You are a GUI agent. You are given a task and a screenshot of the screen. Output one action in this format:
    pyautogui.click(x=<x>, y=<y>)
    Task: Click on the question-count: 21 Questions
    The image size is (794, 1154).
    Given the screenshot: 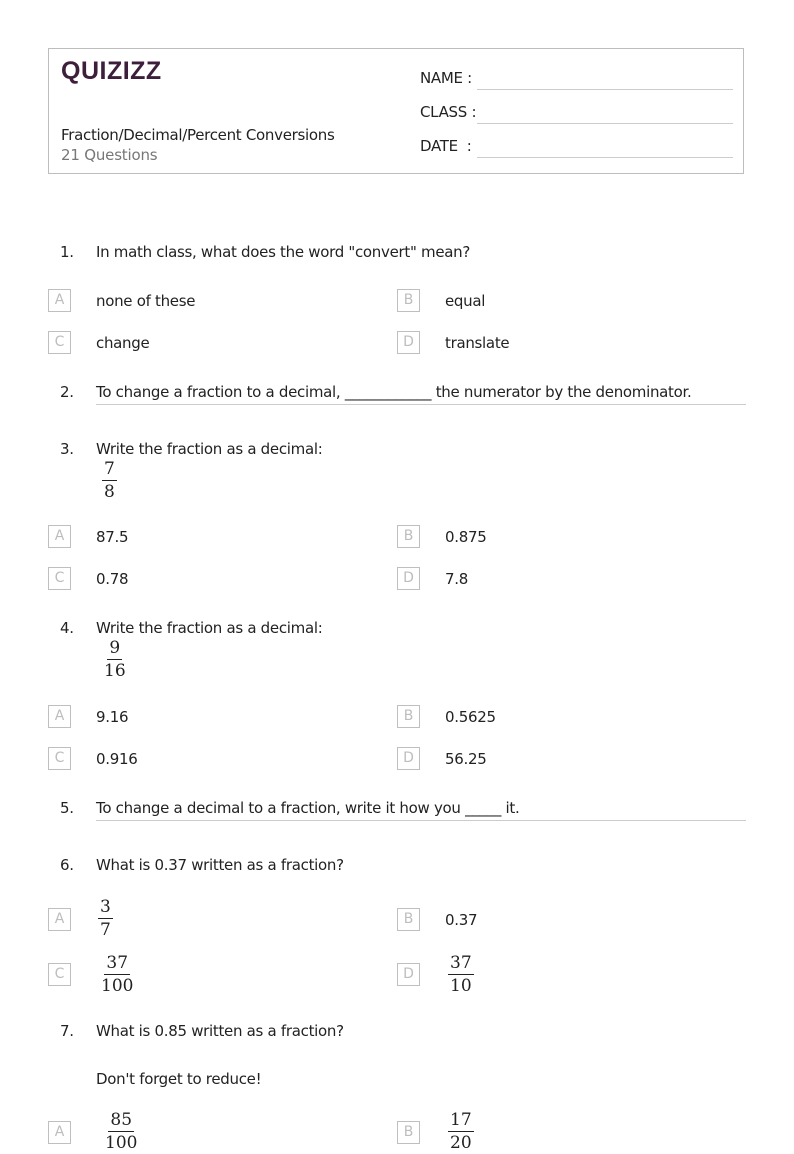 What is the action you would take?
    pyautogui.click(x=109, y=155)
    